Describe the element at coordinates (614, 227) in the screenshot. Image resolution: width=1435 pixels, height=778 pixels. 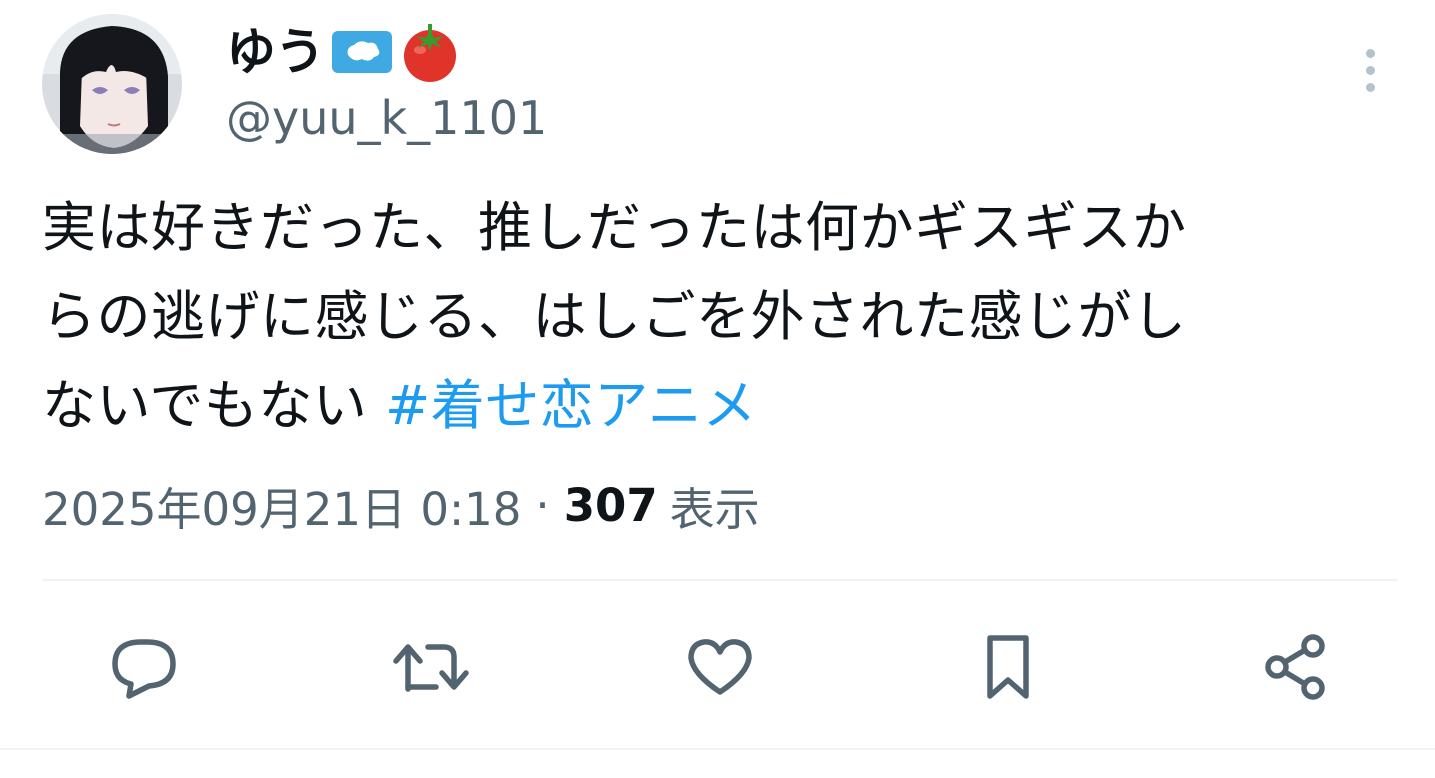
I see `tweet-text-line: 実は好きだった、推しだったは何かギスギスか` at that location.